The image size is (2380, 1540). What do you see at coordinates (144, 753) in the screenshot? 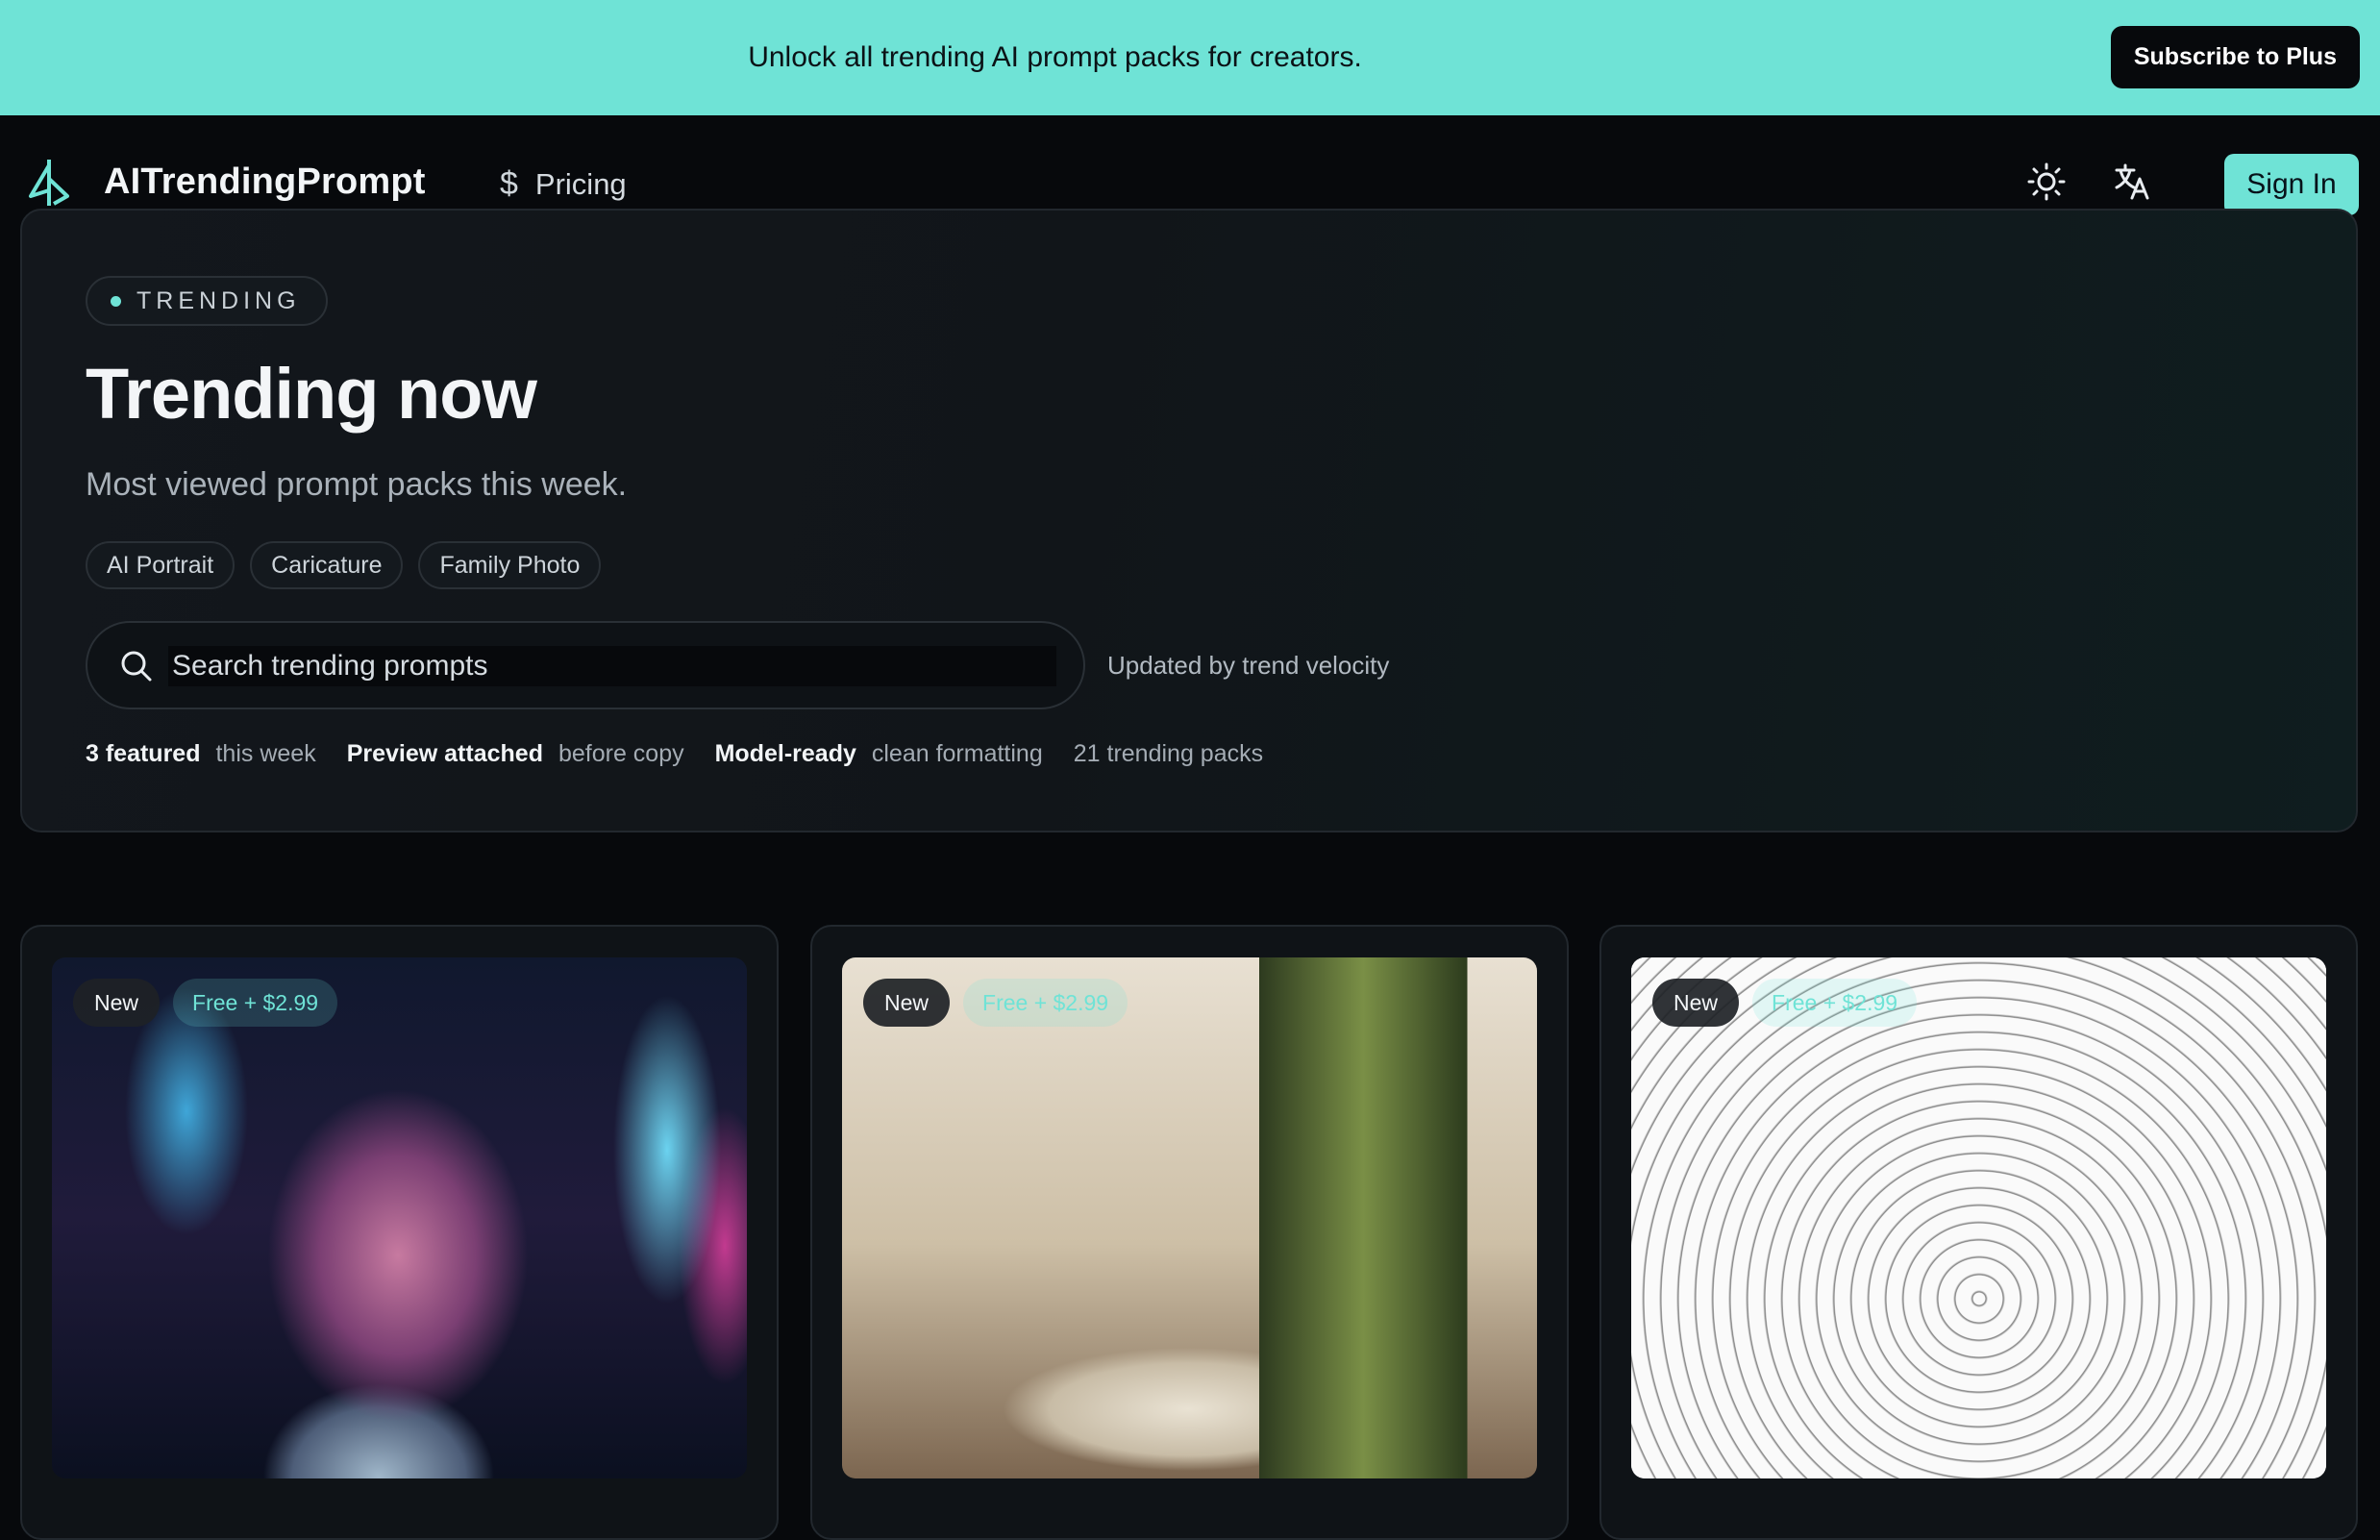
I see `stat-key: 3 featured` at bounding box center [144, 753].